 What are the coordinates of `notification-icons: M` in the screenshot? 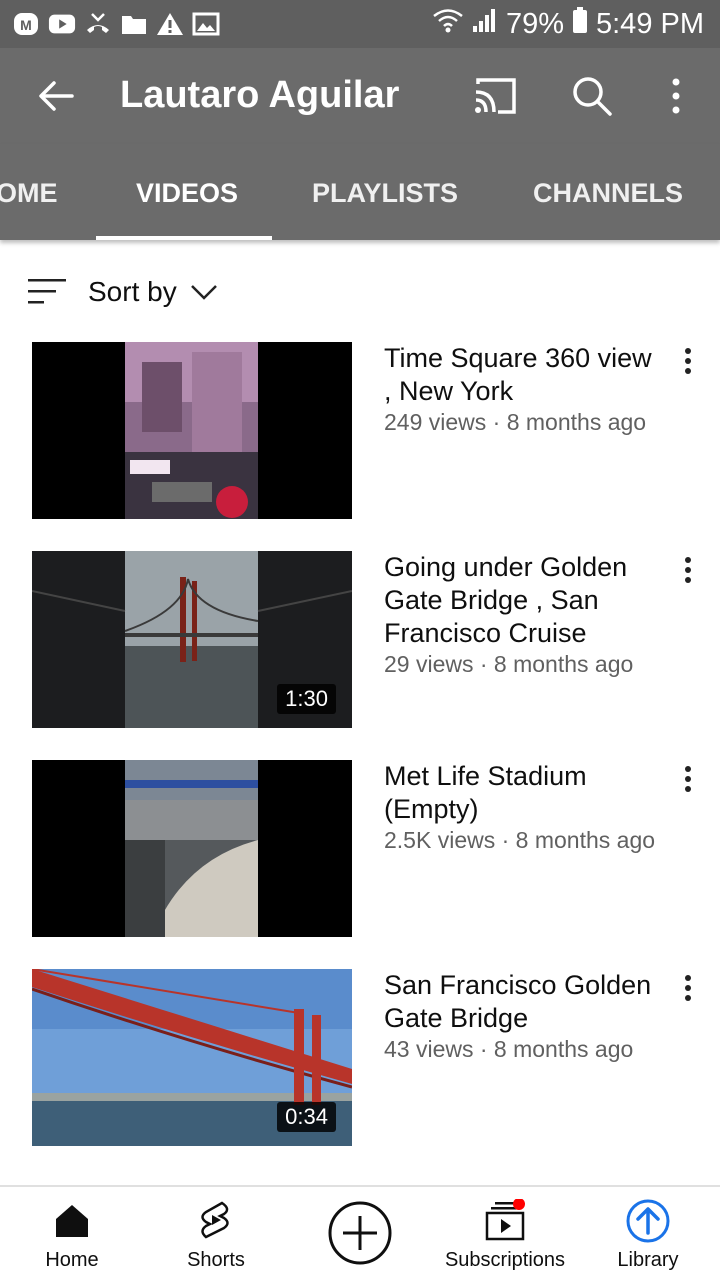 It's located at (116, 24).